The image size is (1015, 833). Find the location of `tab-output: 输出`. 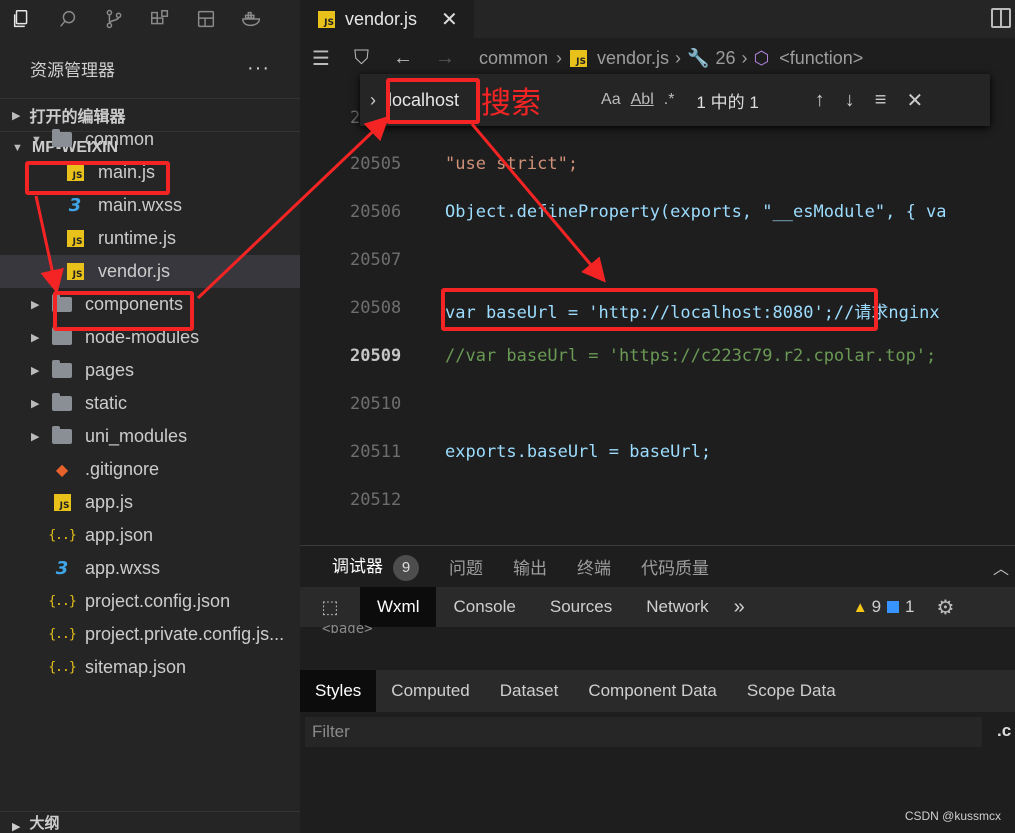

tab-output: 输出 is located at coordinates (530, 566).